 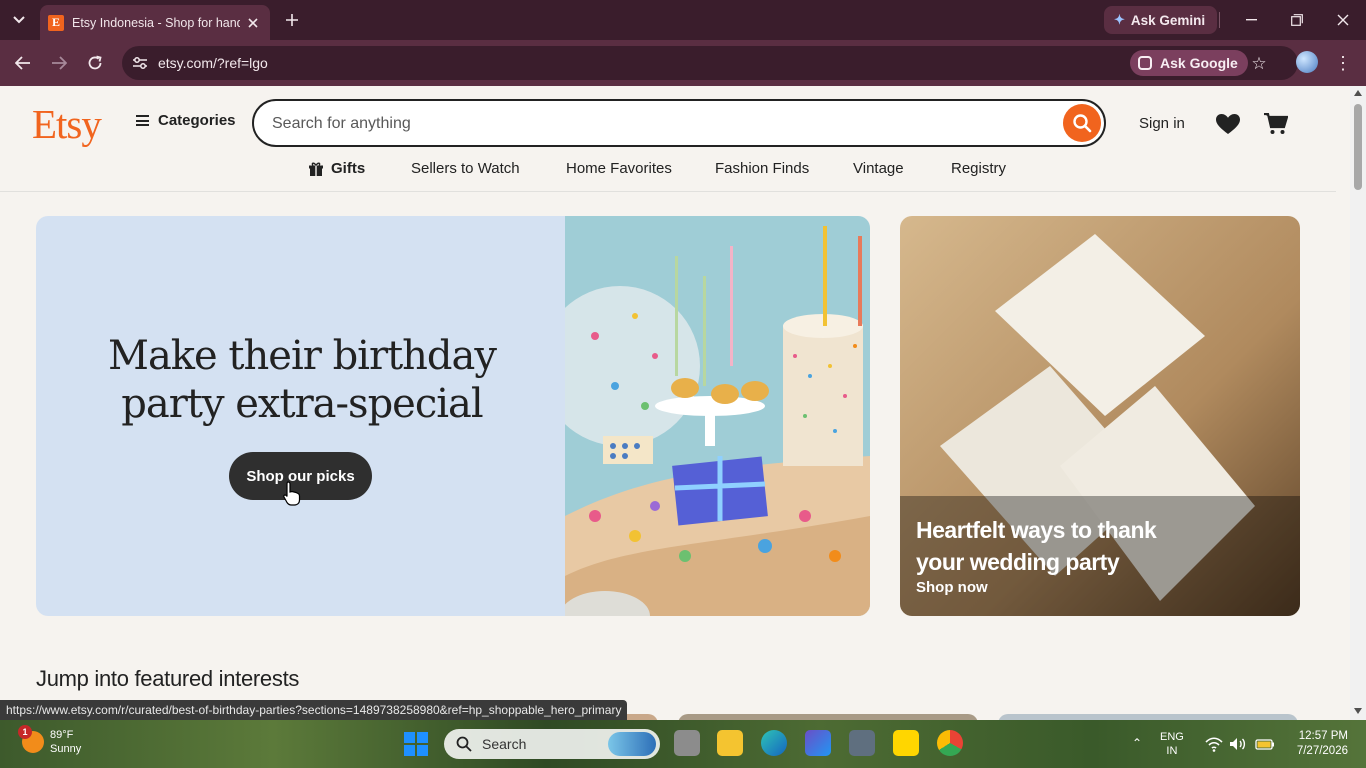 I want to click on edge-browser-icon, so click(x=774, y=743).